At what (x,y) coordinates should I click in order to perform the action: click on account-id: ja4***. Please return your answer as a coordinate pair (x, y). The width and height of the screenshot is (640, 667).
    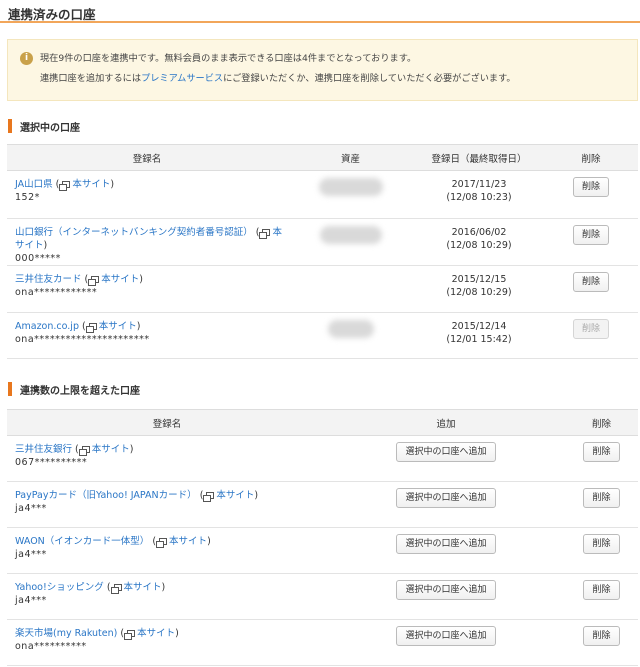
    Looking at the image, I should click on (31, 508).